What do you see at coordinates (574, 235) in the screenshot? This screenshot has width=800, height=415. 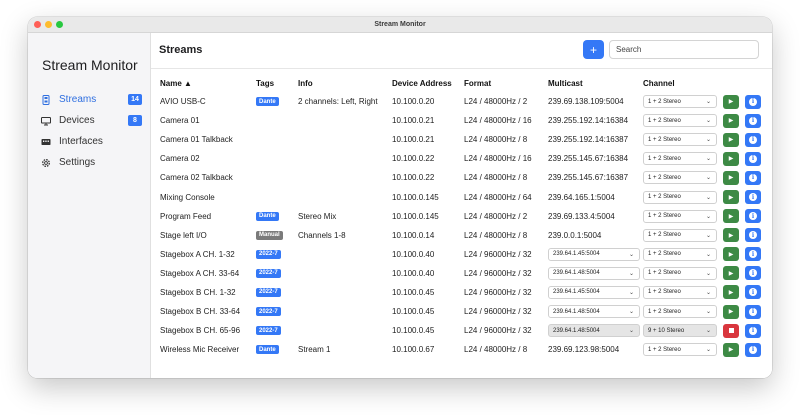 I see `multicast-cell: 239.0.0.1:5004` at bounding box center [574, 235].